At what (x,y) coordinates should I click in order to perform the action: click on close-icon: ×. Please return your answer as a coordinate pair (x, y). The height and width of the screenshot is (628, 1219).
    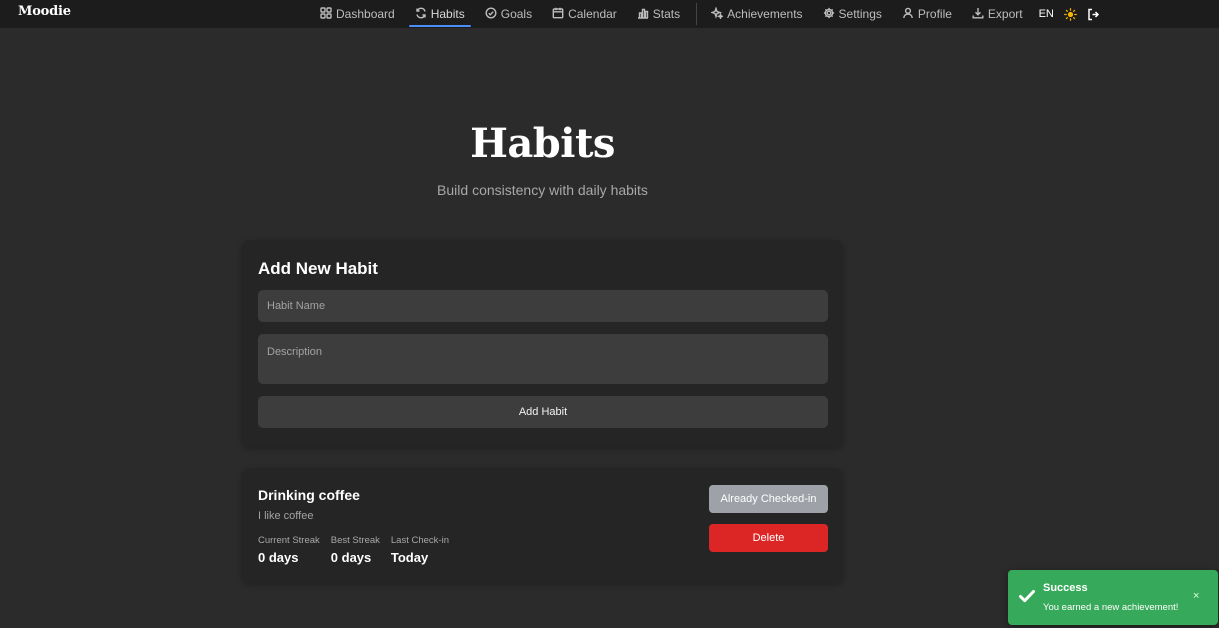
    Looking at the image, I should click on (1196, 596).